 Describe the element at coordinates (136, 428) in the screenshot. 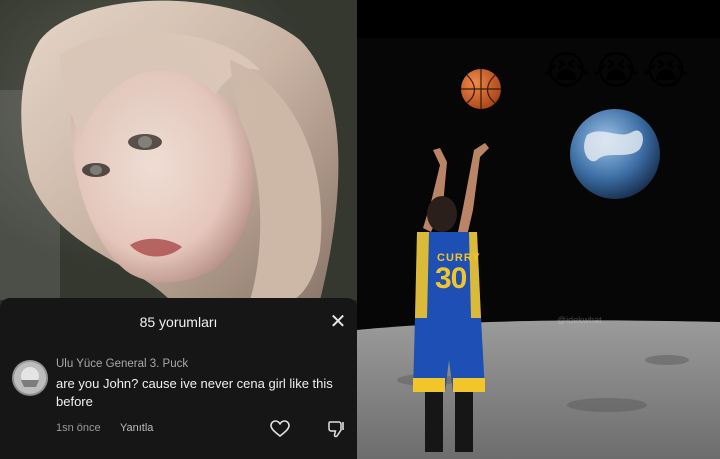

I see `reply-button: Yanıtla` at that location.